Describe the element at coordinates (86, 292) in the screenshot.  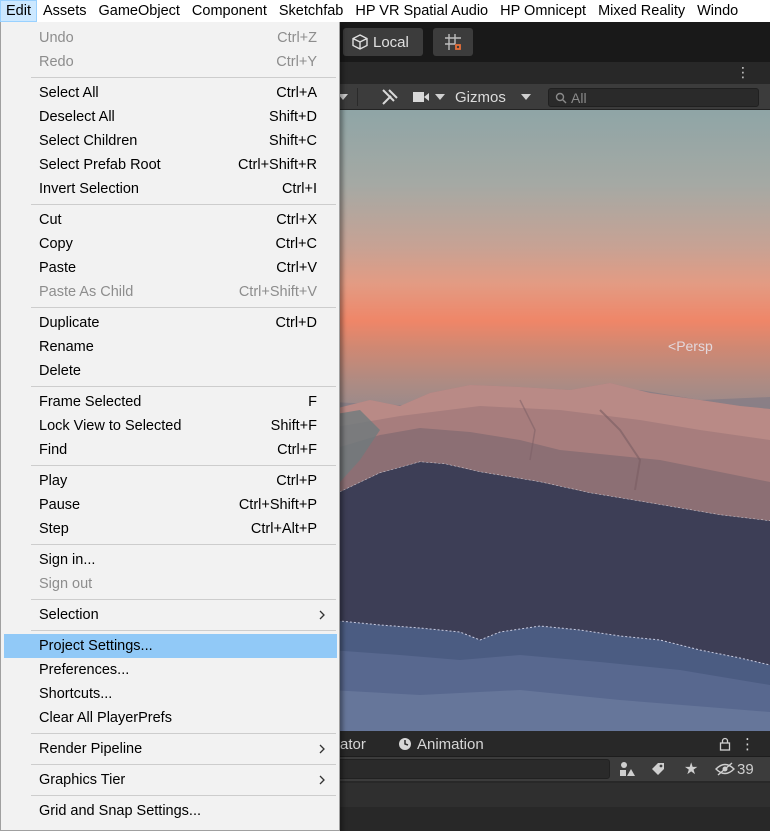
I see `menu-item-label: Paste As Child` at that location.